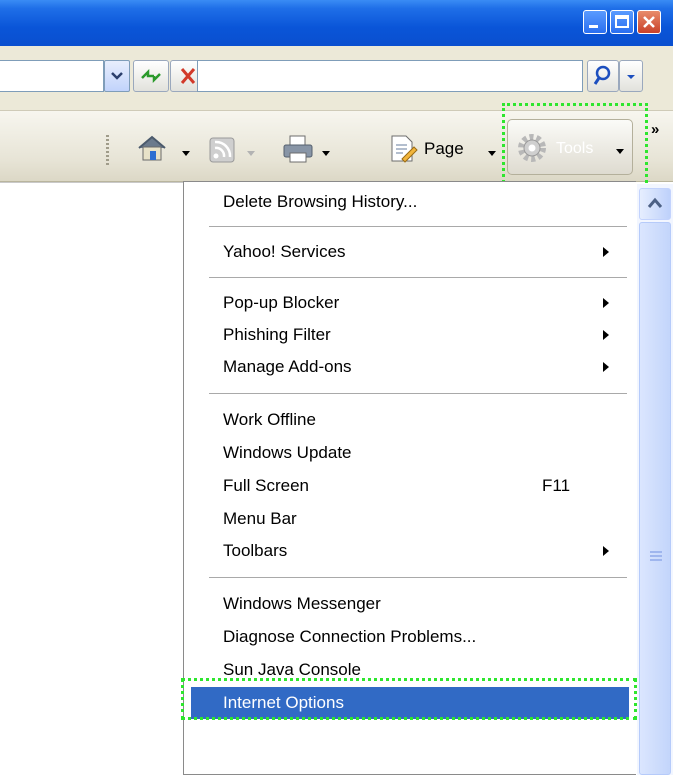  What do you see at coordinates (117, 76) in the screenshot?
I see `dropdown-arrow-icon` at bounding box center [117, 76].